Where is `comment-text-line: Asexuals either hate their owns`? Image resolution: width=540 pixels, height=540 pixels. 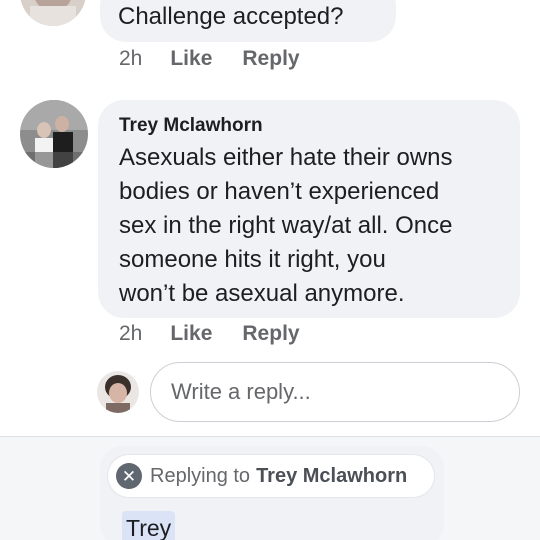 comment-text-line: Asexuals either hate their owns is located at coordinates (286, 157).